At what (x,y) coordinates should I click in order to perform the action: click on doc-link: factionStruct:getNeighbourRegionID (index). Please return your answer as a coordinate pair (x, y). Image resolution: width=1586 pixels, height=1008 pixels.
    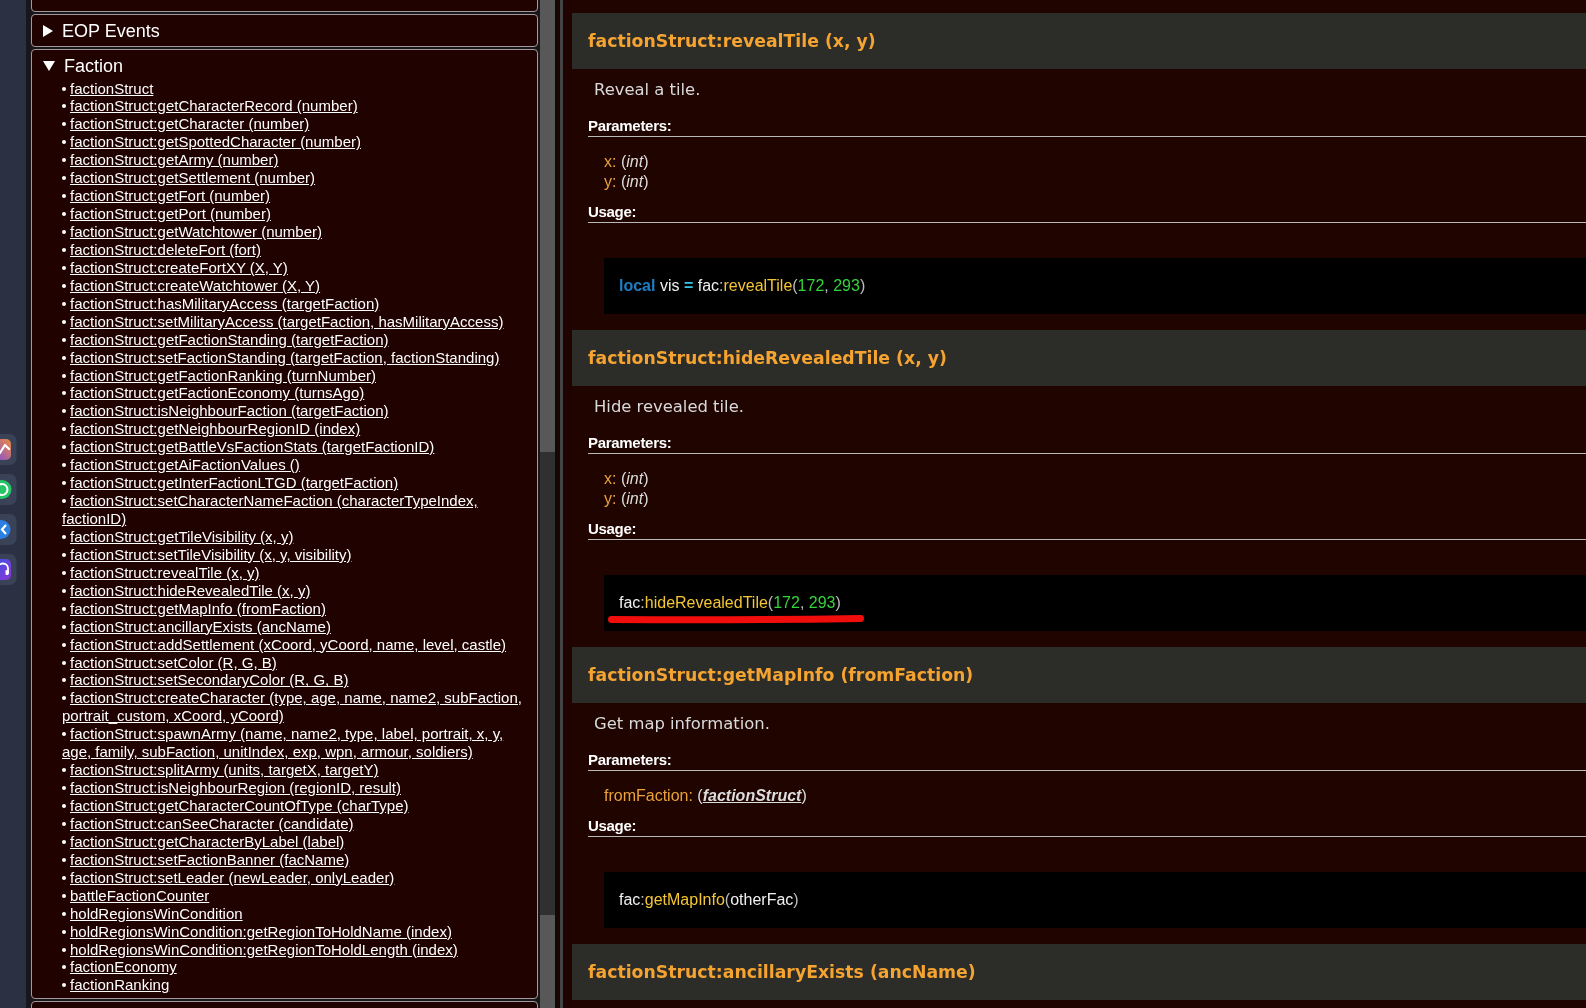
    Looking at the image, I should click on (211, 429).